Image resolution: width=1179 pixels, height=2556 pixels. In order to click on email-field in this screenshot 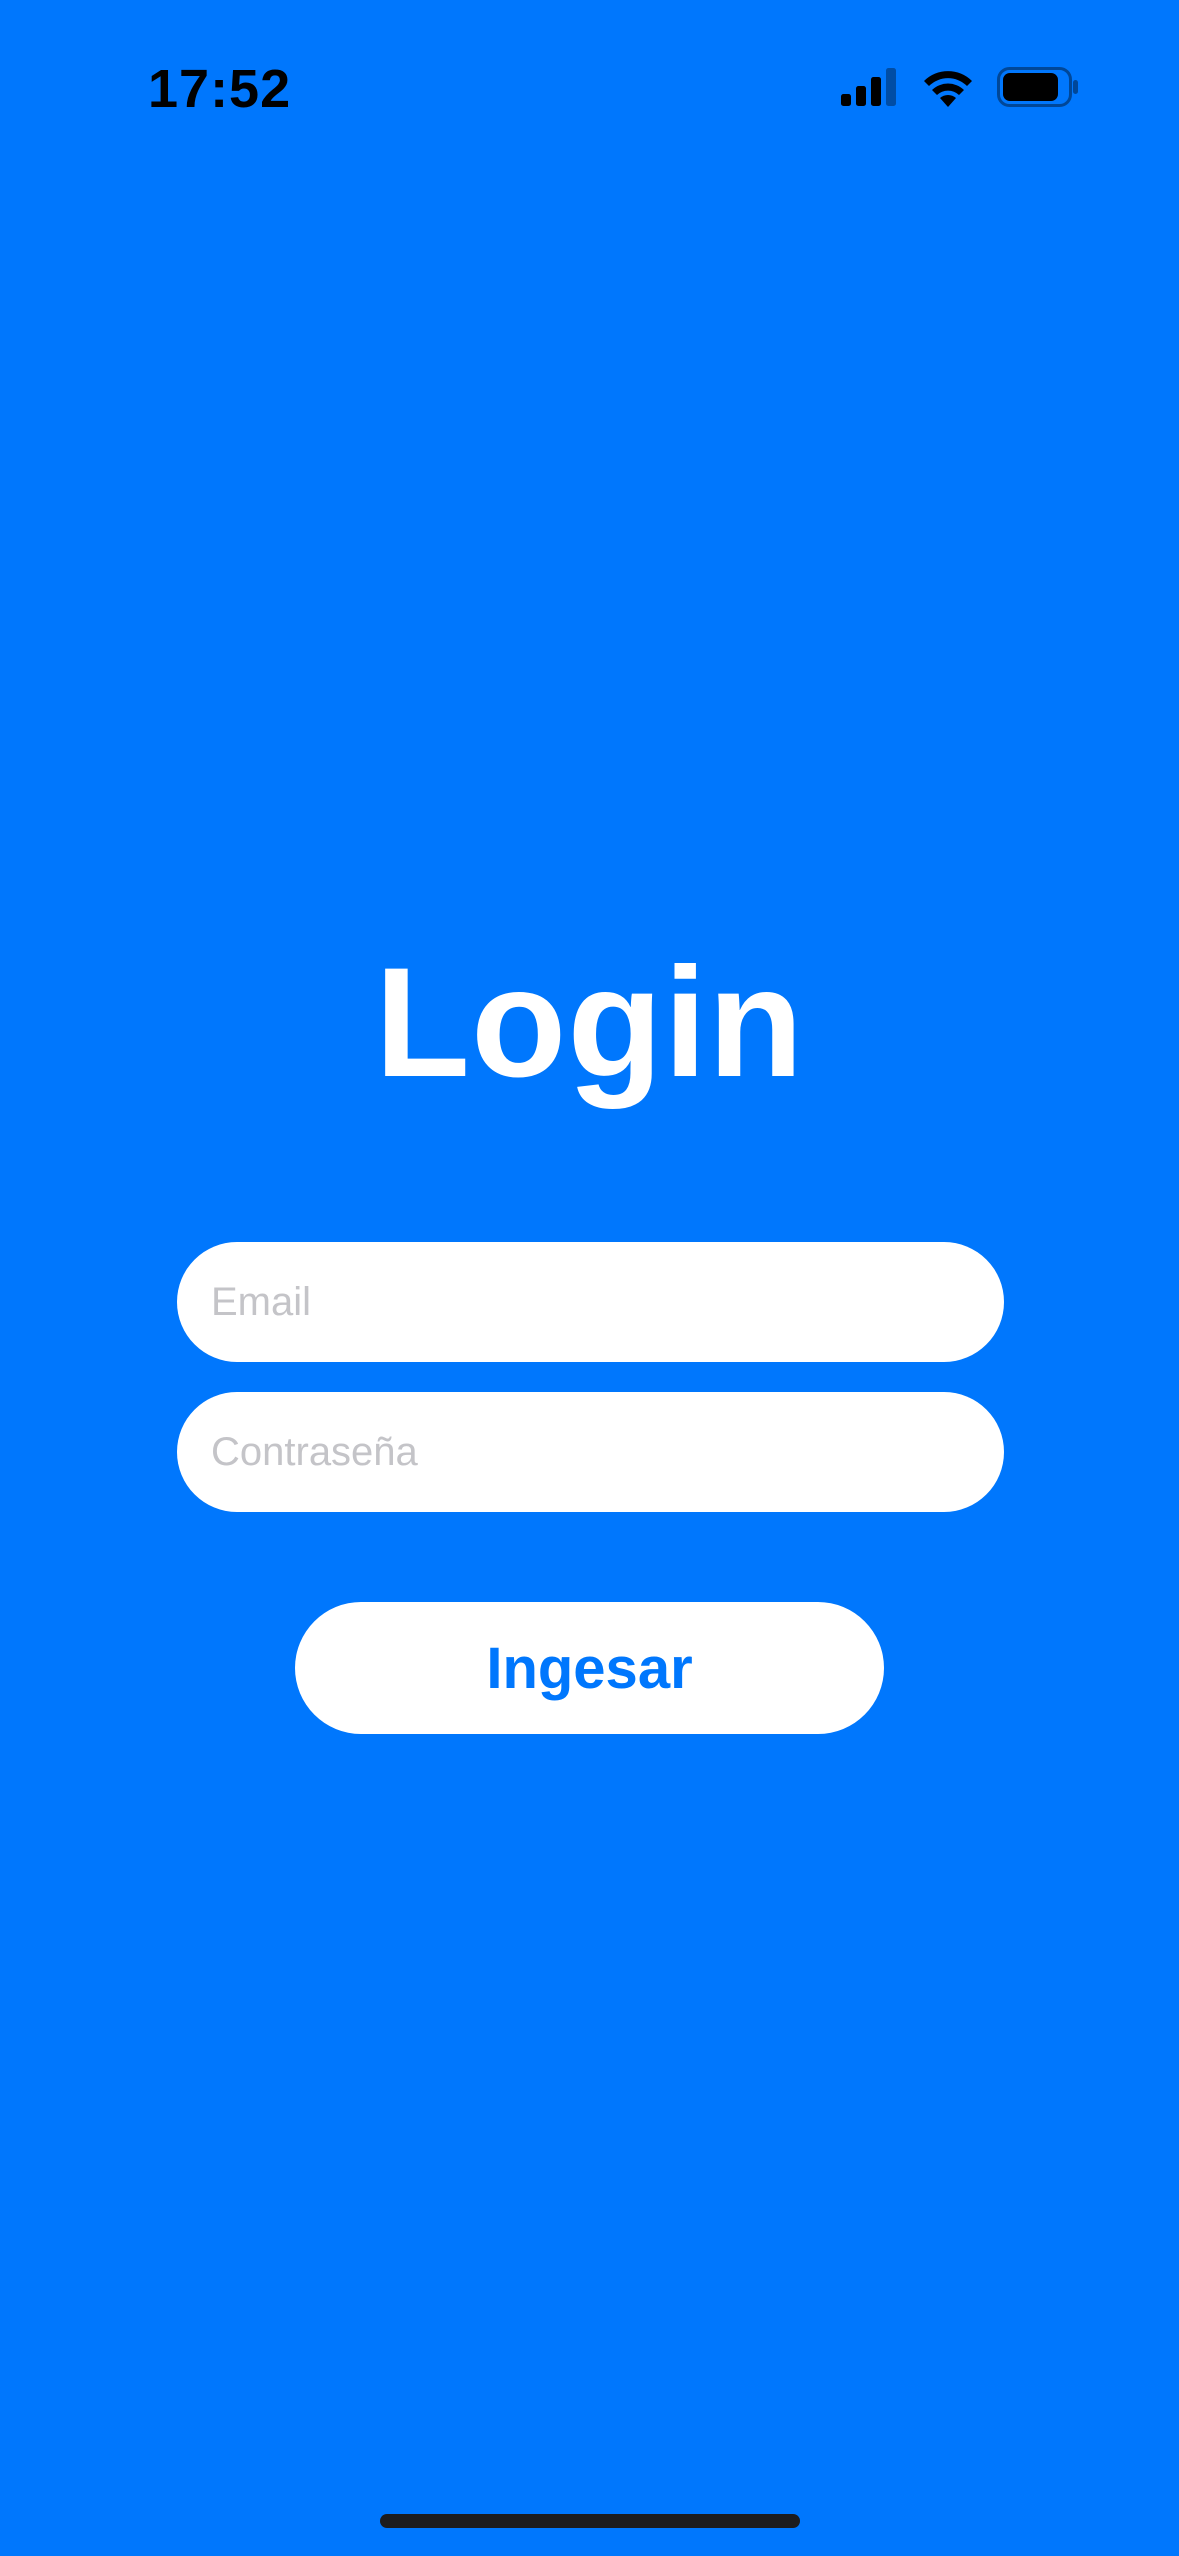, I will do `click(590, 1302)`.